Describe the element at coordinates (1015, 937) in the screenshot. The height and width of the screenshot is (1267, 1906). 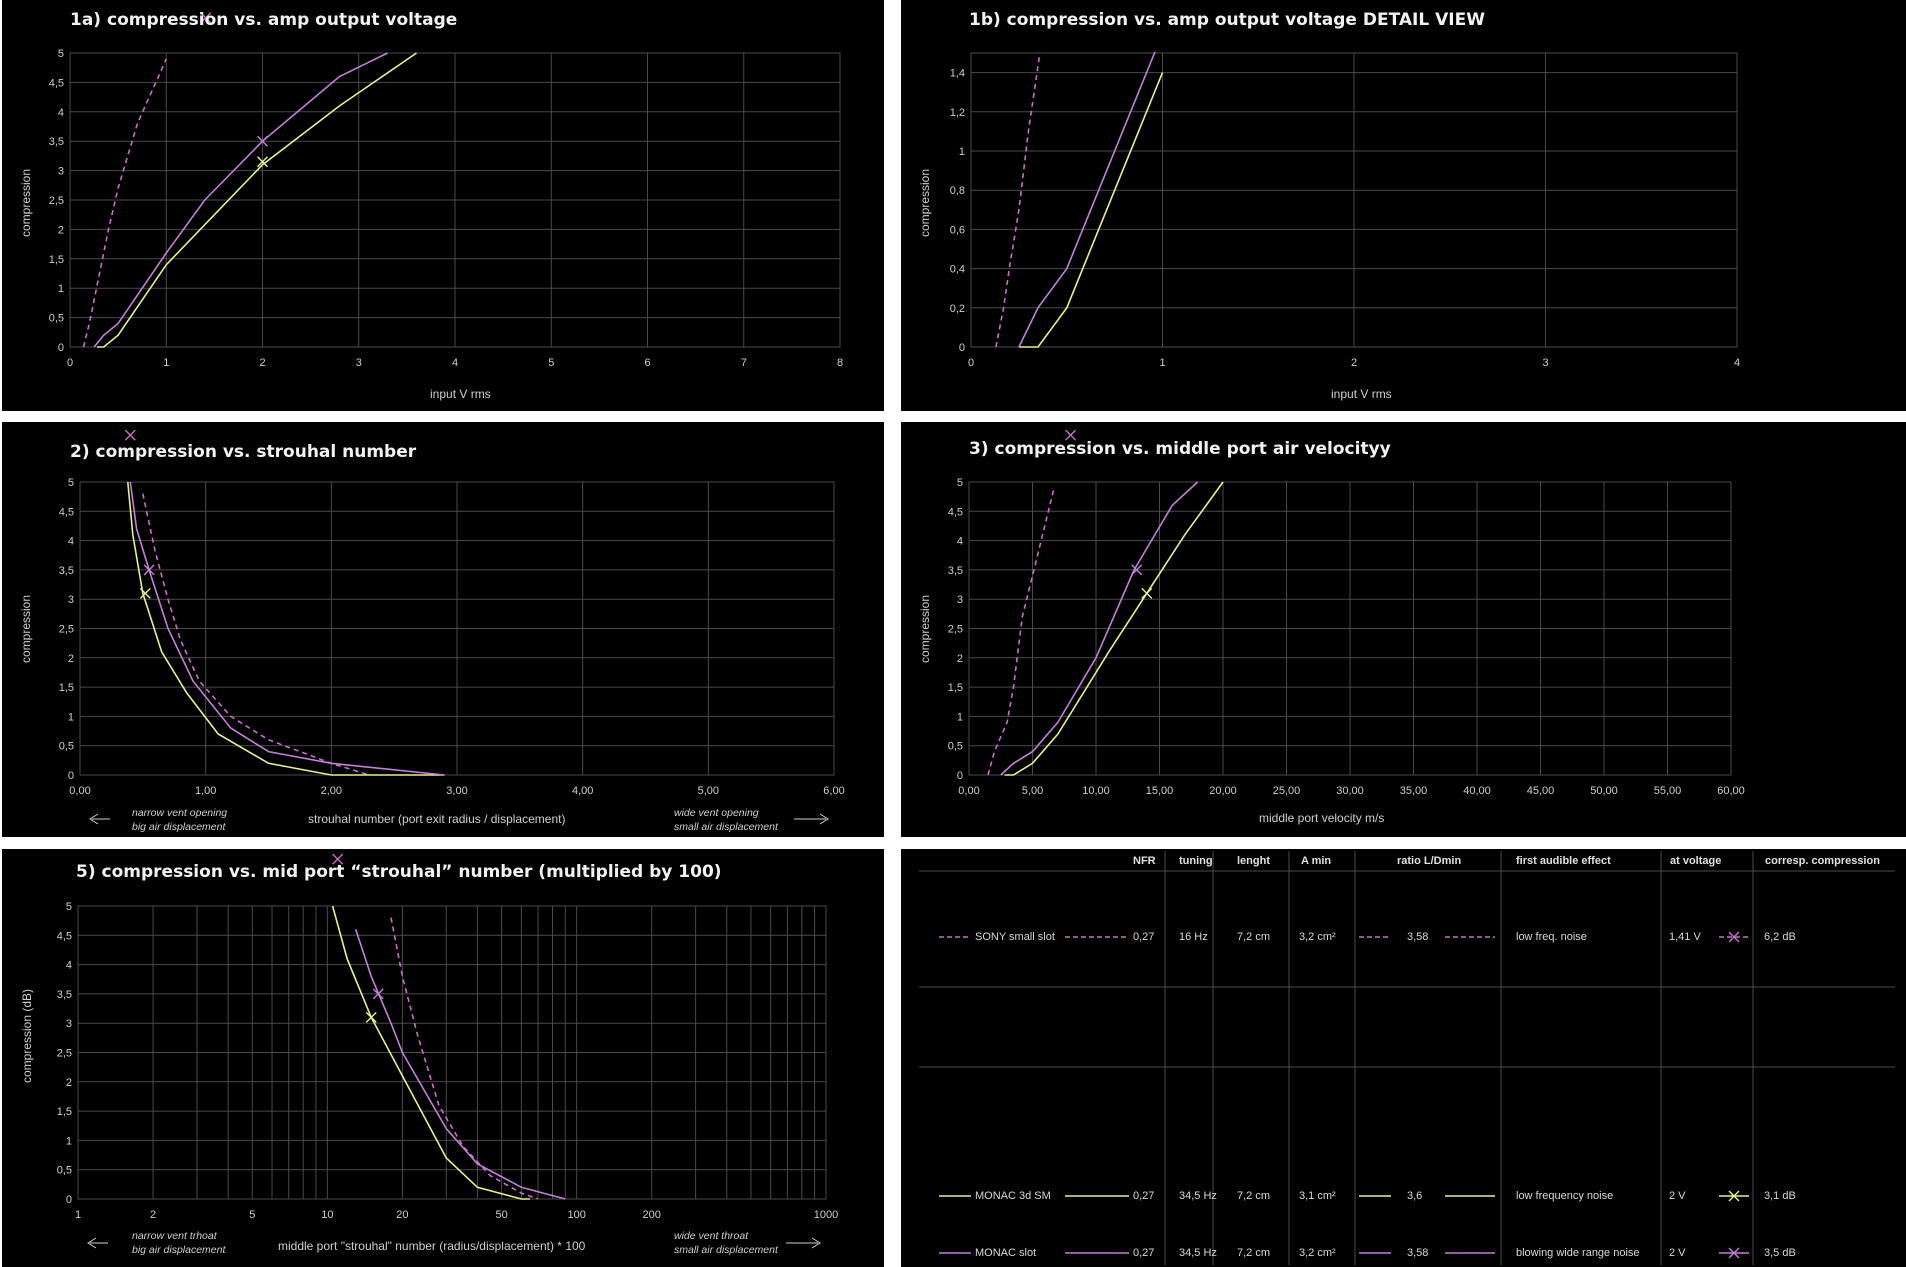
I see `table-row-1-name: SONY small slot` at that location.